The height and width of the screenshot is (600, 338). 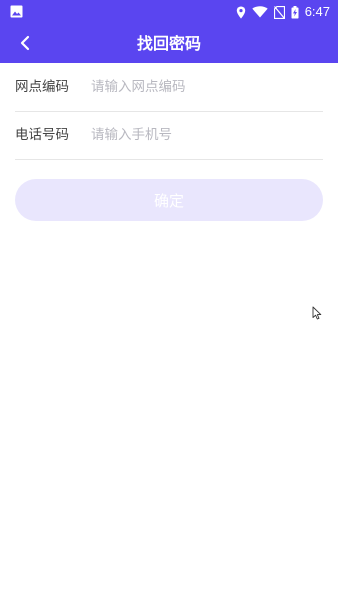 I want to click on battery-charging-icon, so click(x=295, y=11).